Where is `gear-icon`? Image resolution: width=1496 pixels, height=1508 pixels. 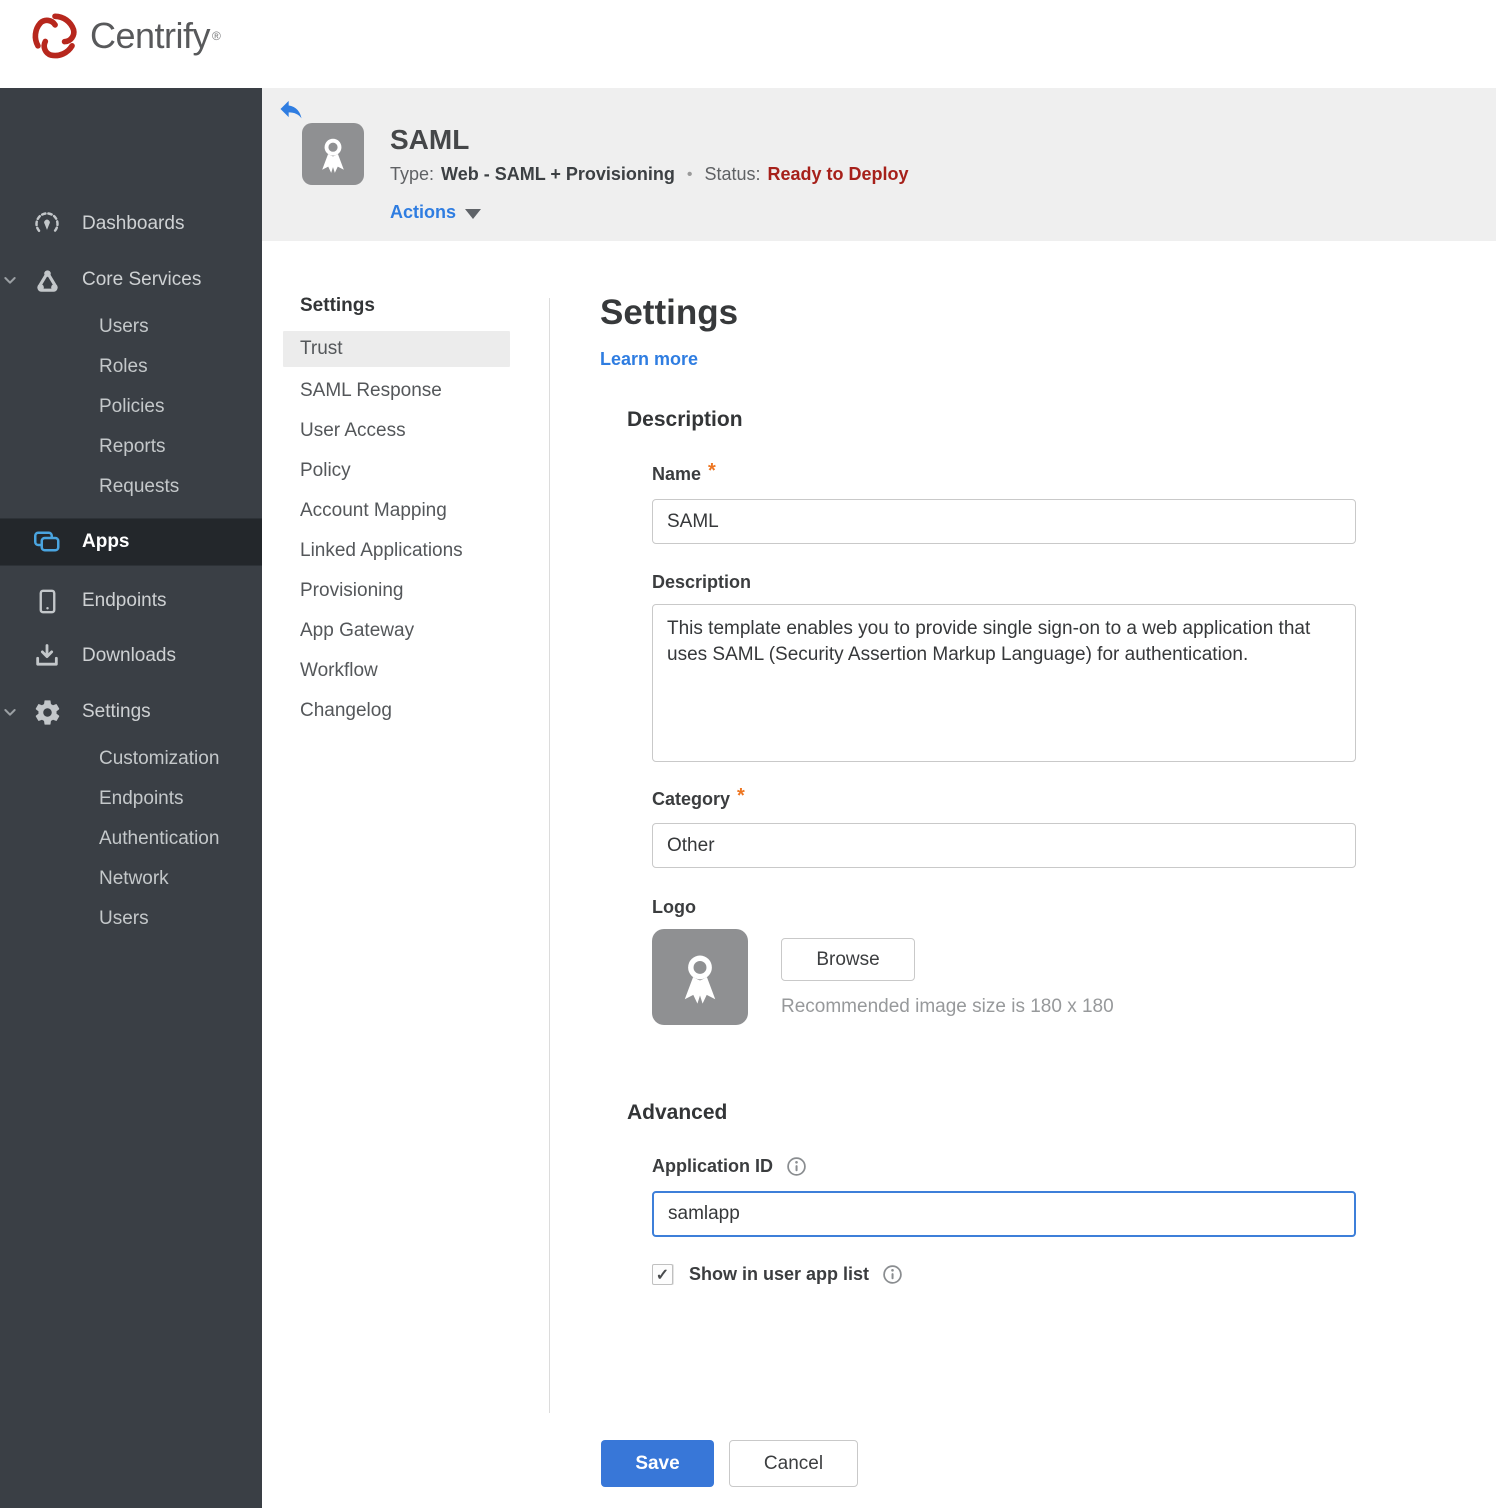 gear-icon is located at coordinates (47, 712).